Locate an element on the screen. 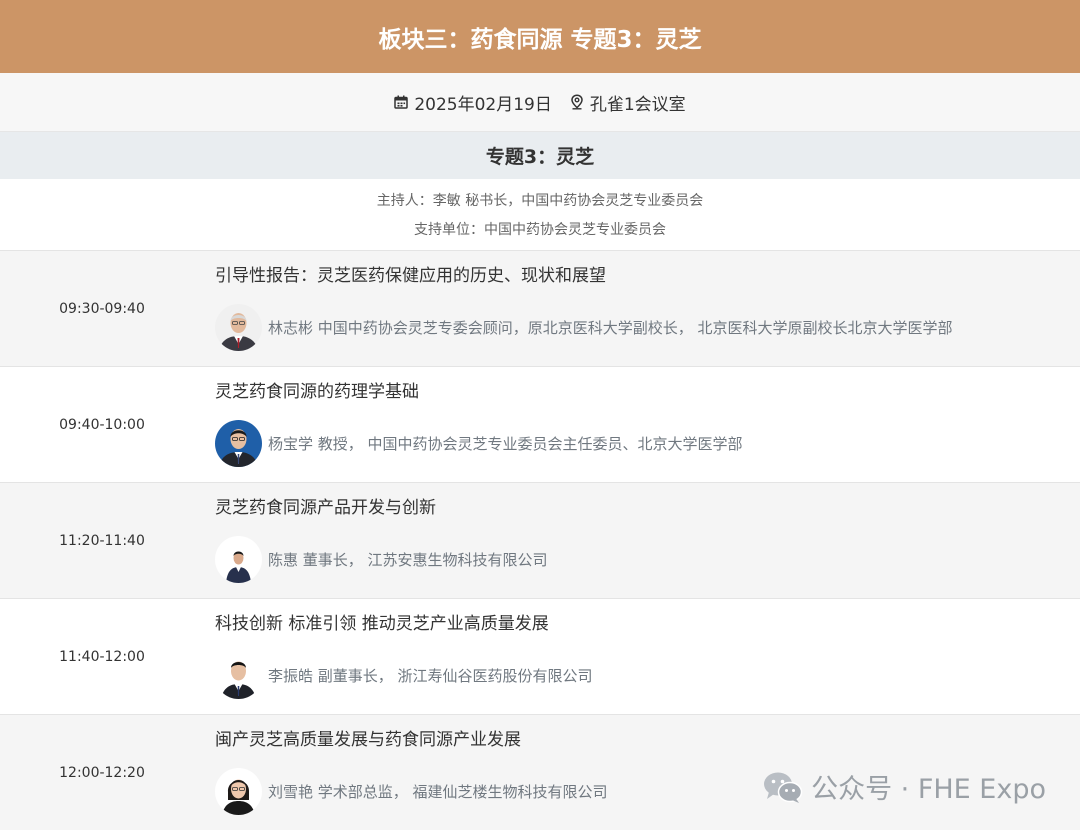  session-title: 科技创新 标准引领 推动灵芝产业高质量发展 is located at coordinates (382, 624).